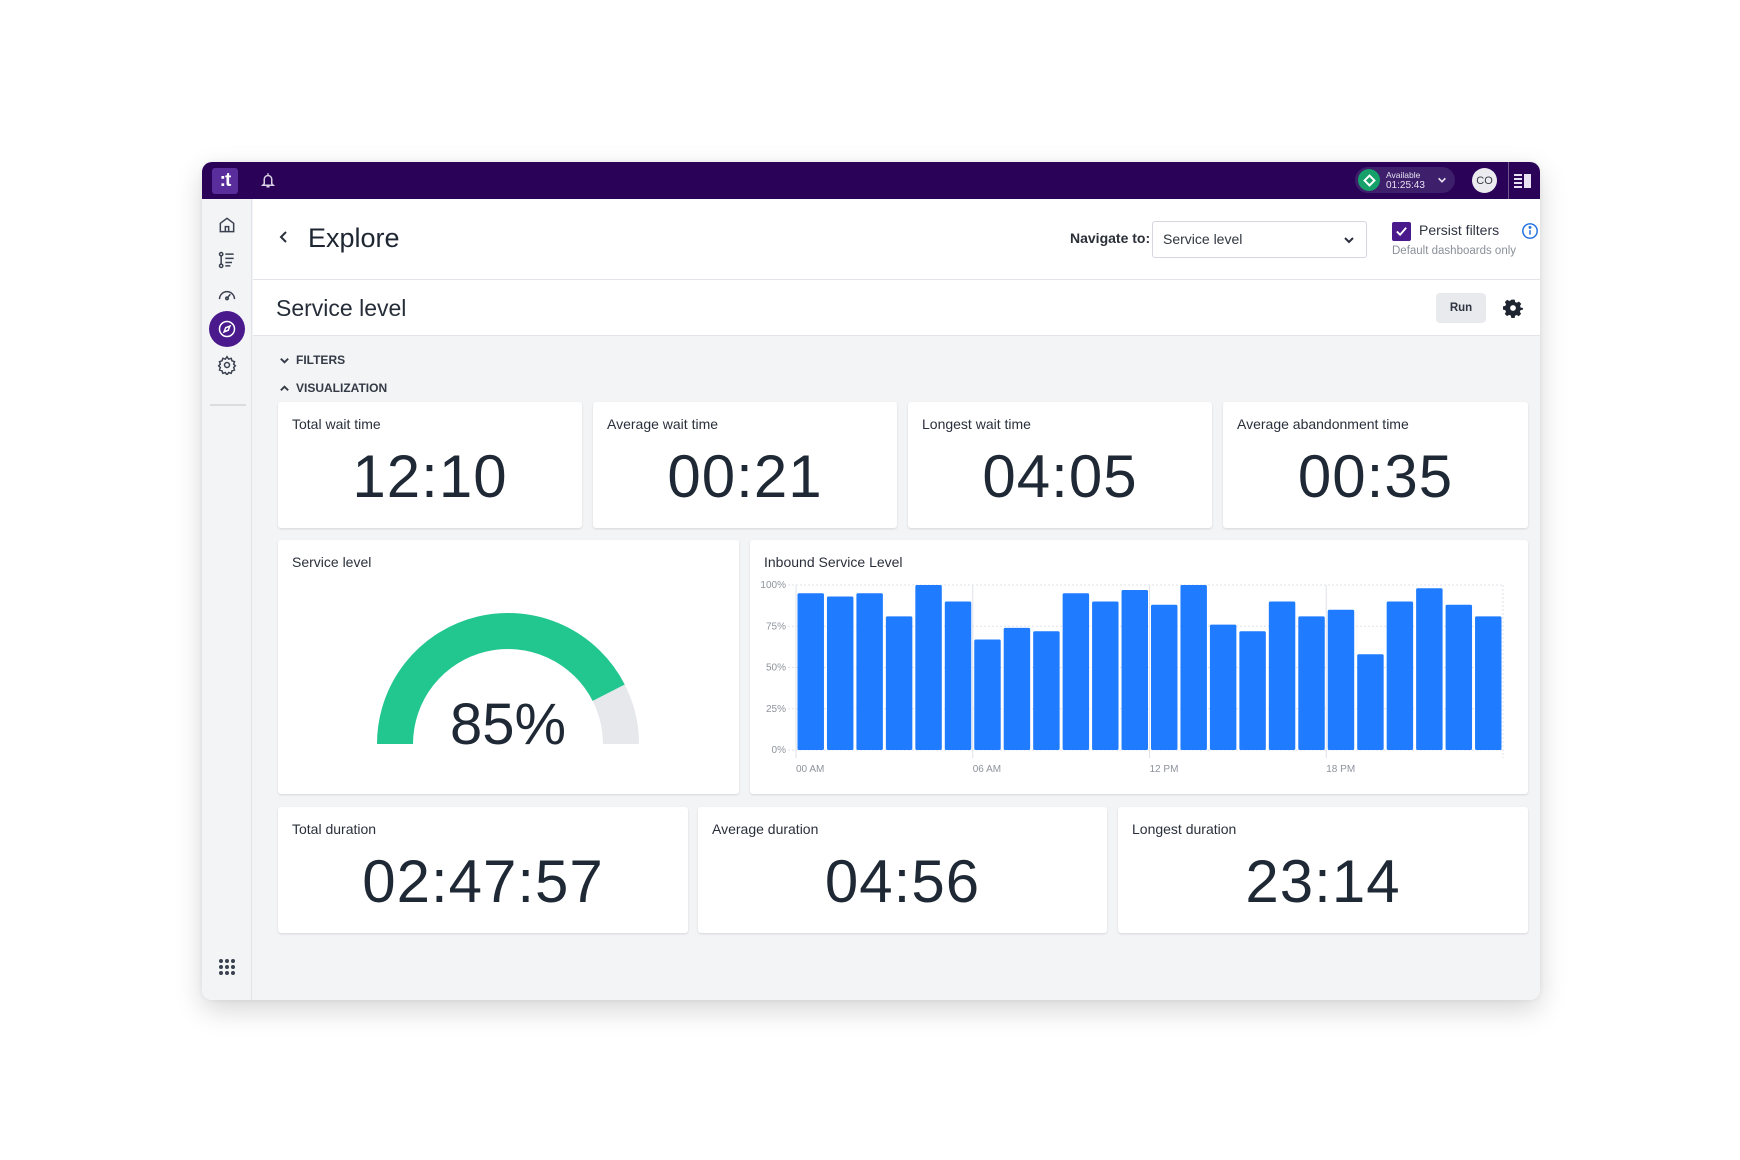  I want to click on bar-chart: 0% 25% 50% 75% 100% 00 AM 06 AM 12 PM 18 PM, so click(1132, 677).